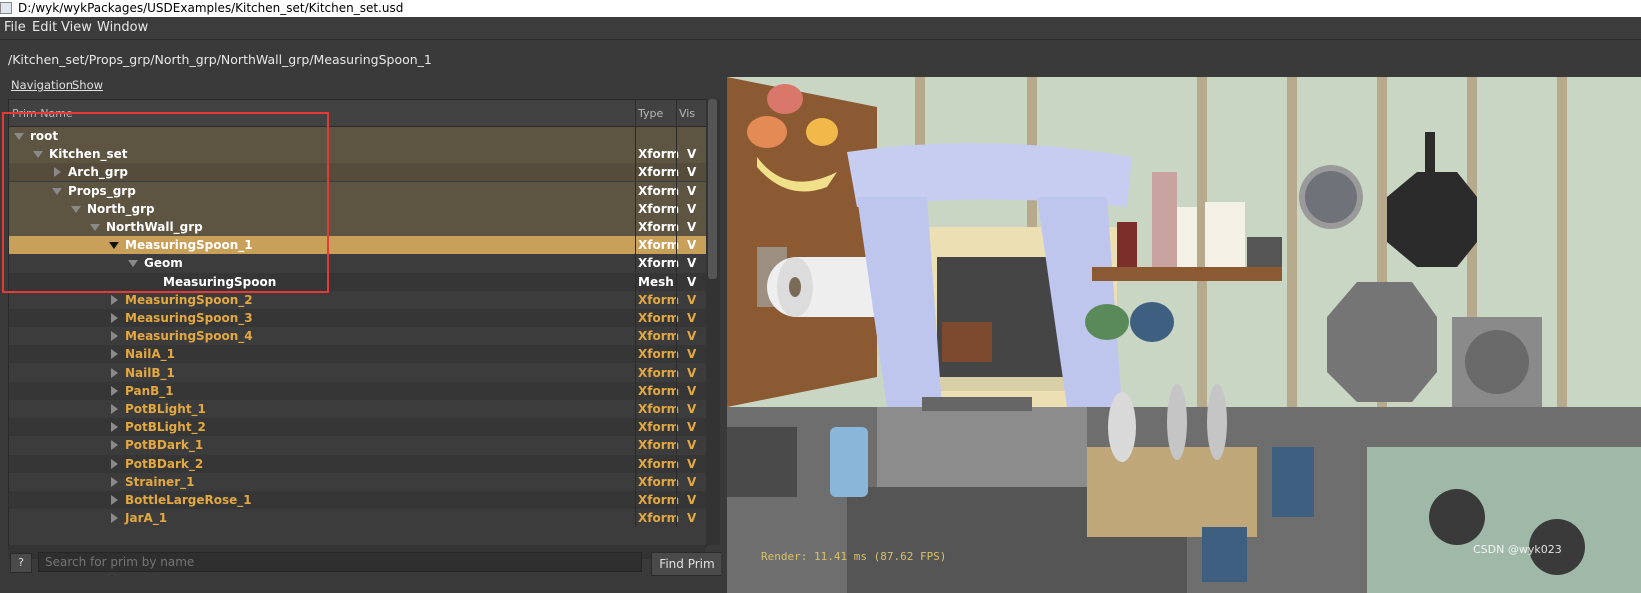 Image resolution: width=1641 pixels, height=593 pixels. Describe the element at coordinates (189, 245) in the screenshot. I see `prim-name: MeasuringSpoon_1` at that location.